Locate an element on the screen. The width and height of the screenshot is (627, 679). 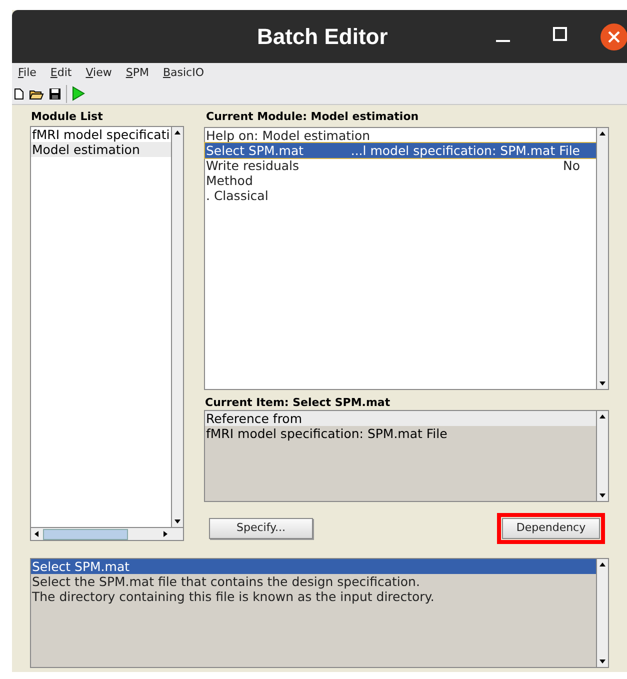
open-folder-icon is located at coordinates (36, 94).